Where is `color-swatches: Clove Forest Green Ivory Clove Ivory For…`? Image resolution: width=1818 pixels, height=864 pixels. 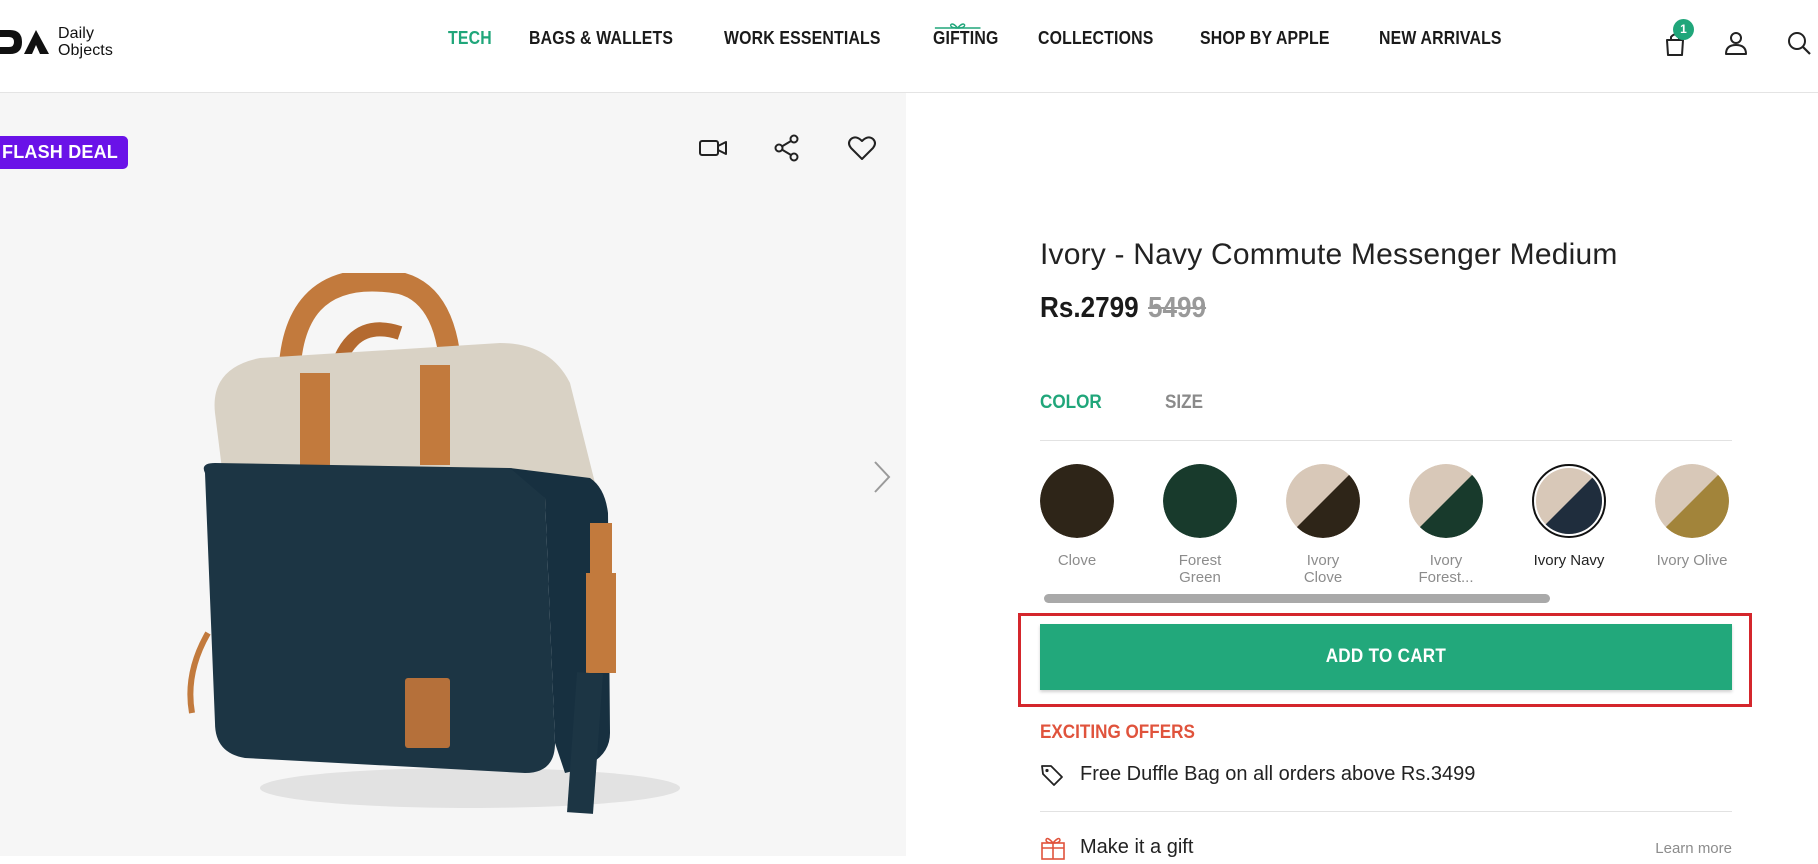 color-swatches: Clove Forest Green Ivory Clove Ivory For… is located at coordinates (1390, 529).